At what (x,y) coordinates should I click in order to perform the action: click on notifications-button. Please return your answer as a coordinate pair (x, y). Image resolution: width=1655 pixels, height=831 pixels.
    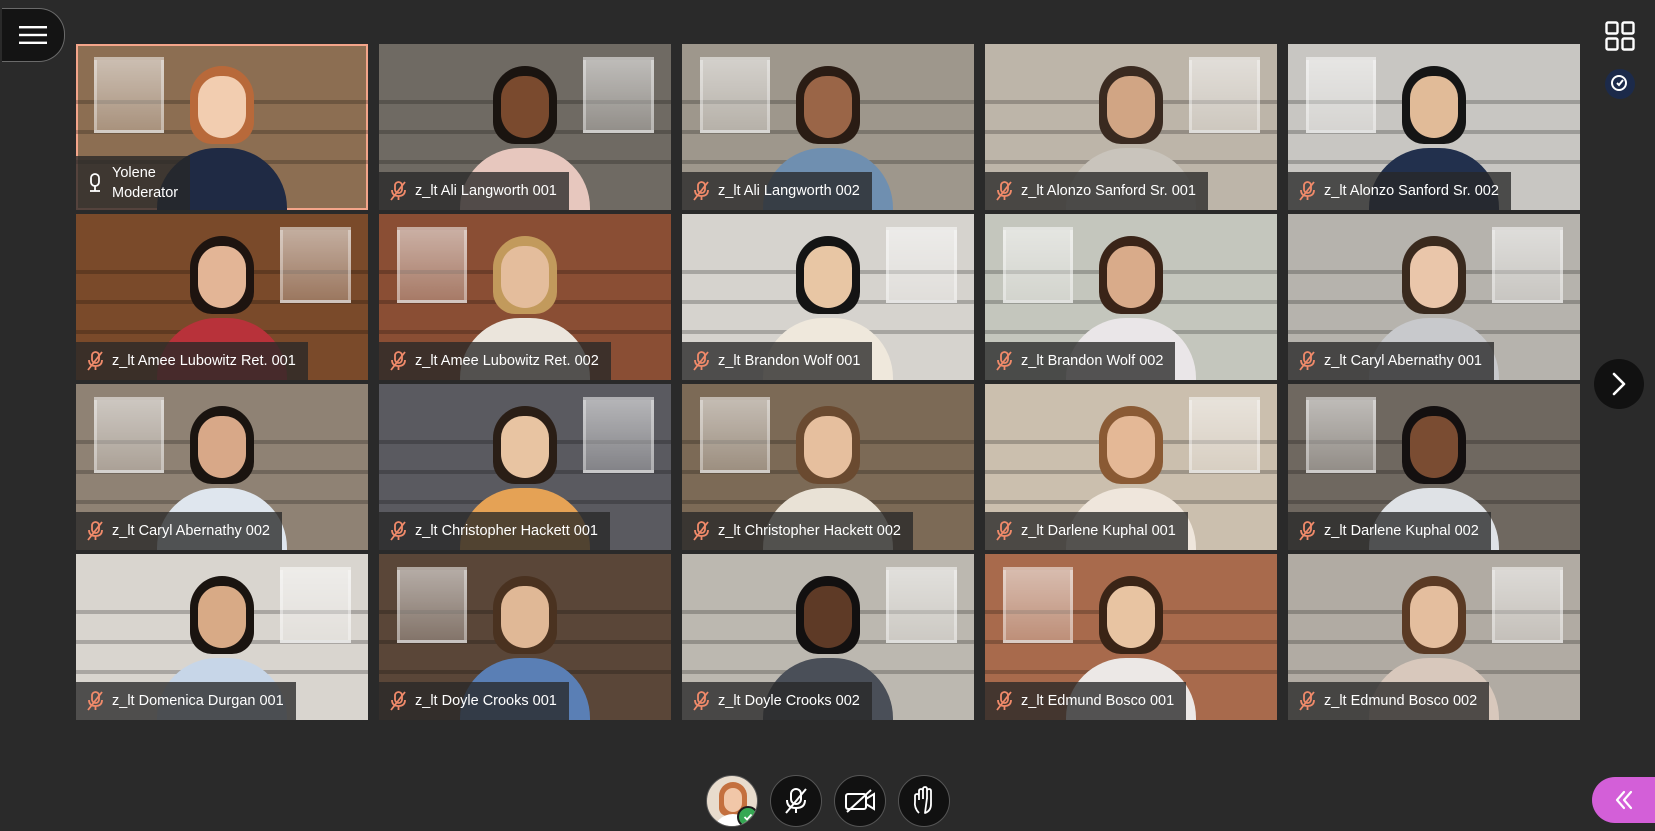
    Looking at the image, I should click on (1620, 84).